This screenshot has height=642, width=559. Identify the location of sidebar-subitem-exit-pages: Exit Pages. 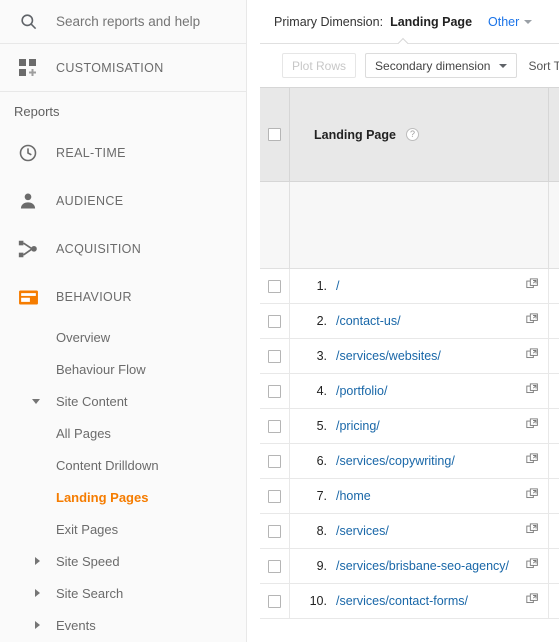
(123, 529).